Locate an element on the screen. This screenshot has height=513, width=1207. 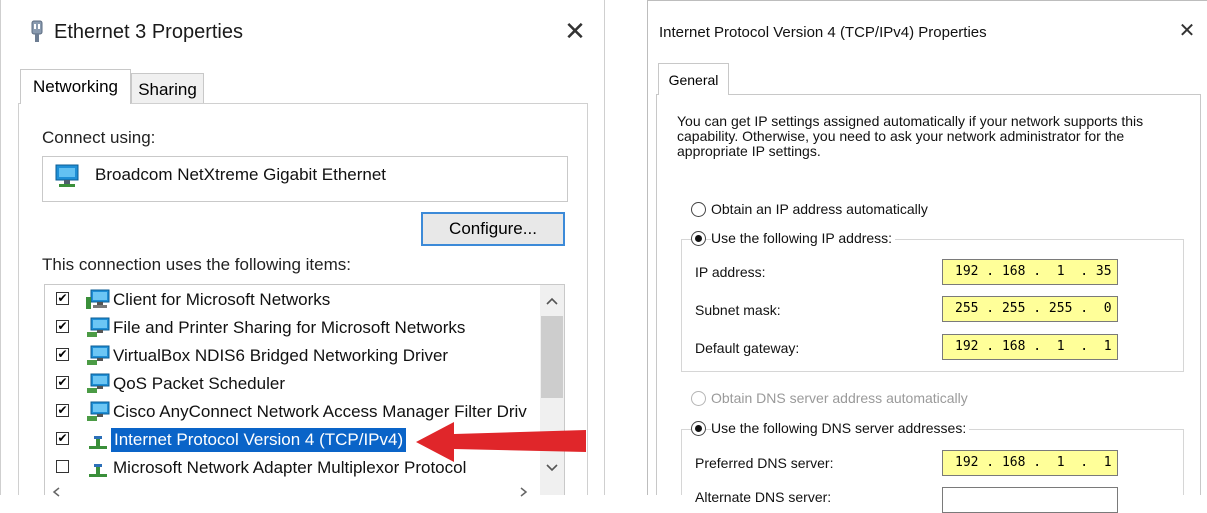
connect-using-label: Connect using: is located at coordinates (99, 137).